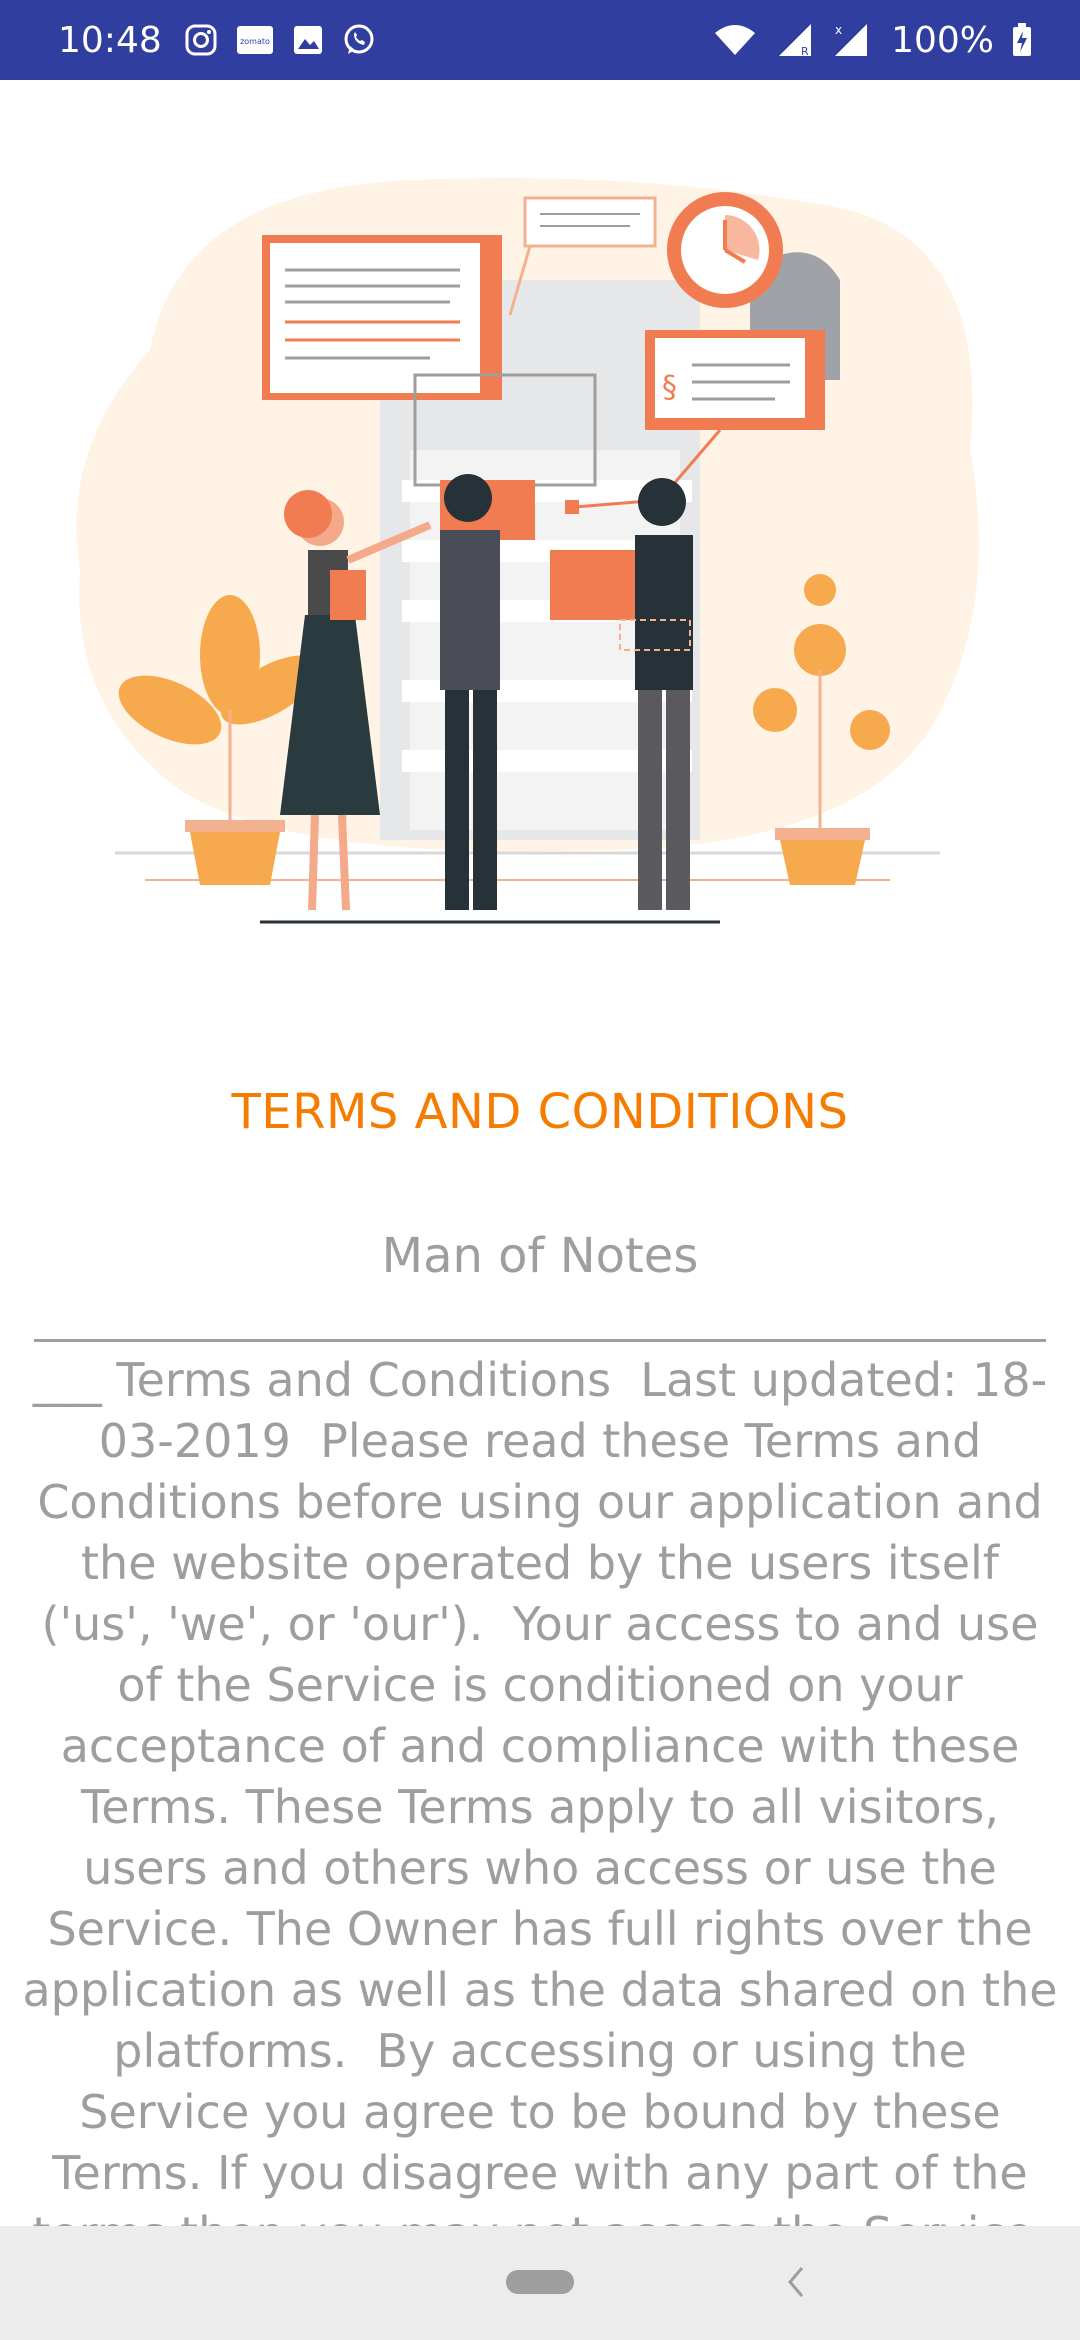 The image size is (1080, 2340). Describe the element at coordinates (735, 40) in the screenshot. I see `wifi-icon` at that location.